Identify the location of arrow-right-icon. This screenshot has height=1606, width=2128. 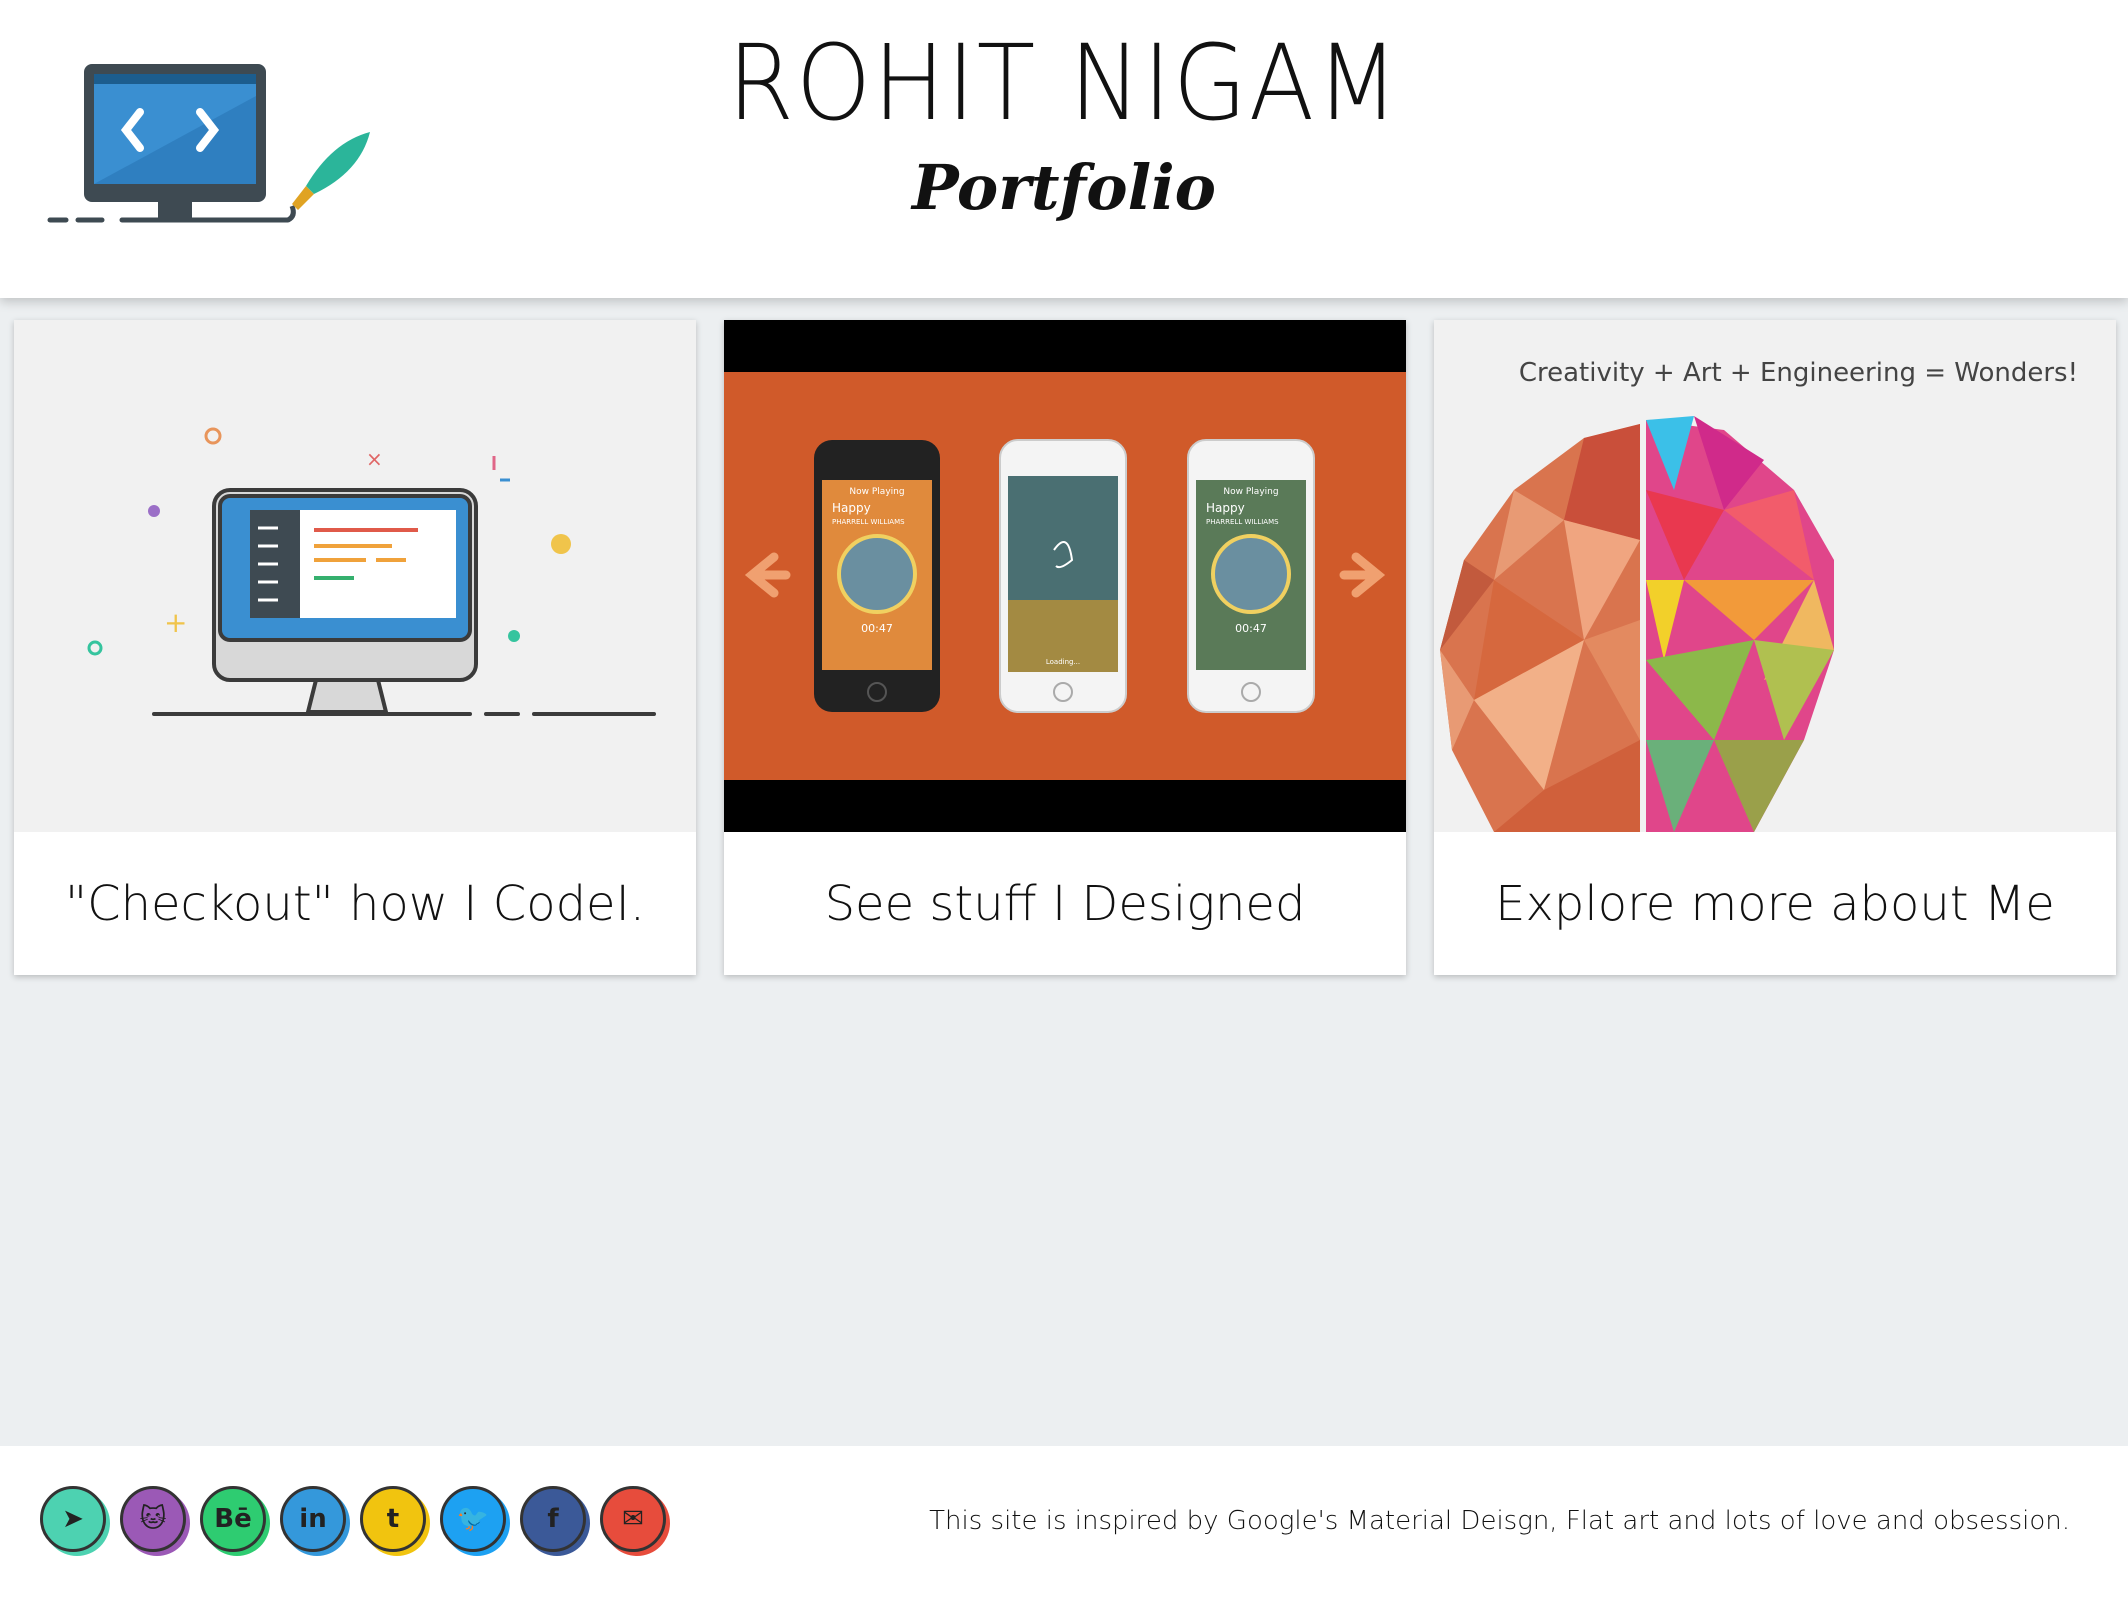
(1366, 575).